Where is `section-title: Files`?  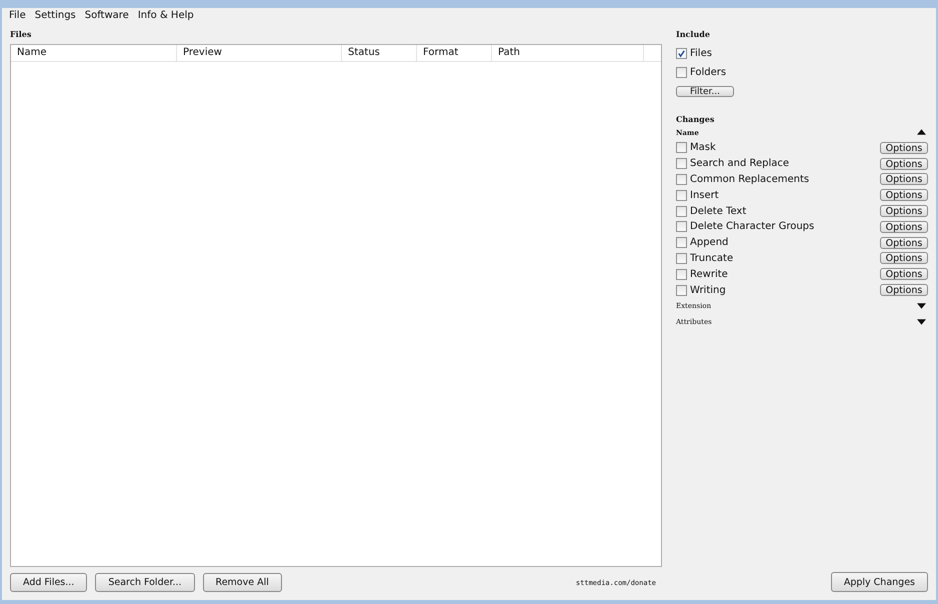 section-title: Files is located at coordinates (21, 34).